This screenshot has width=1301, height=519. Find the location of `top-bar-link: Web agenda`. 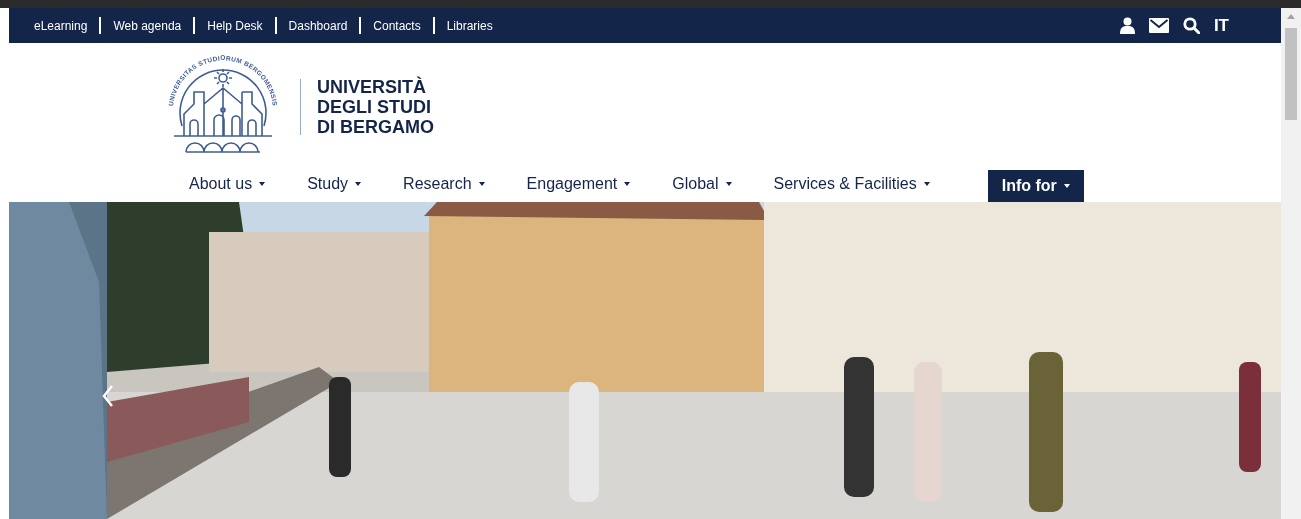

top-bar-link: Web agenda is located at coordinates (147, 25).